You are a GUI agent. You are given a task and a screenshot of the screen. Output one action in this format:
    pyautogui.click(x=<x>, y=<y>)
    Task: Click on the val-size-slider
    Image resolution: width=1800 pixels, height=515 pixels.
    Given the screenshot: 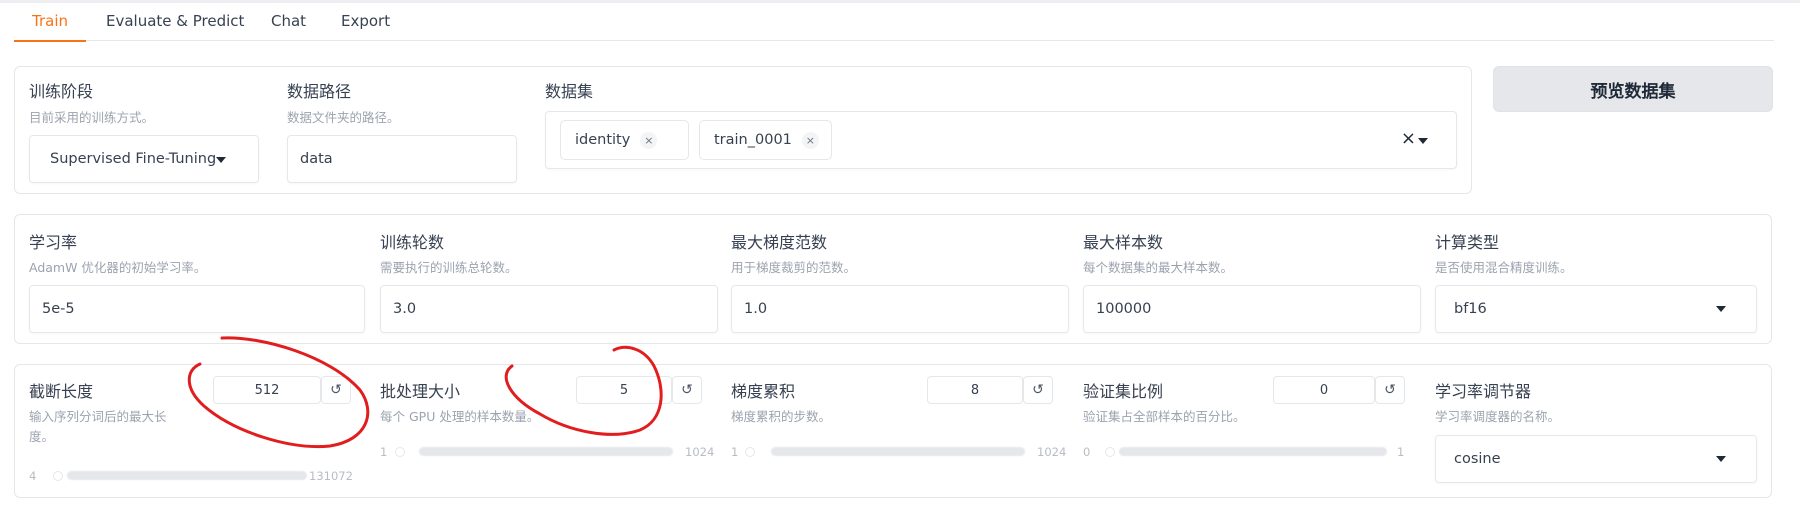 What is the action you would take?
    pyautogui.click(x=1253, y=451)
    